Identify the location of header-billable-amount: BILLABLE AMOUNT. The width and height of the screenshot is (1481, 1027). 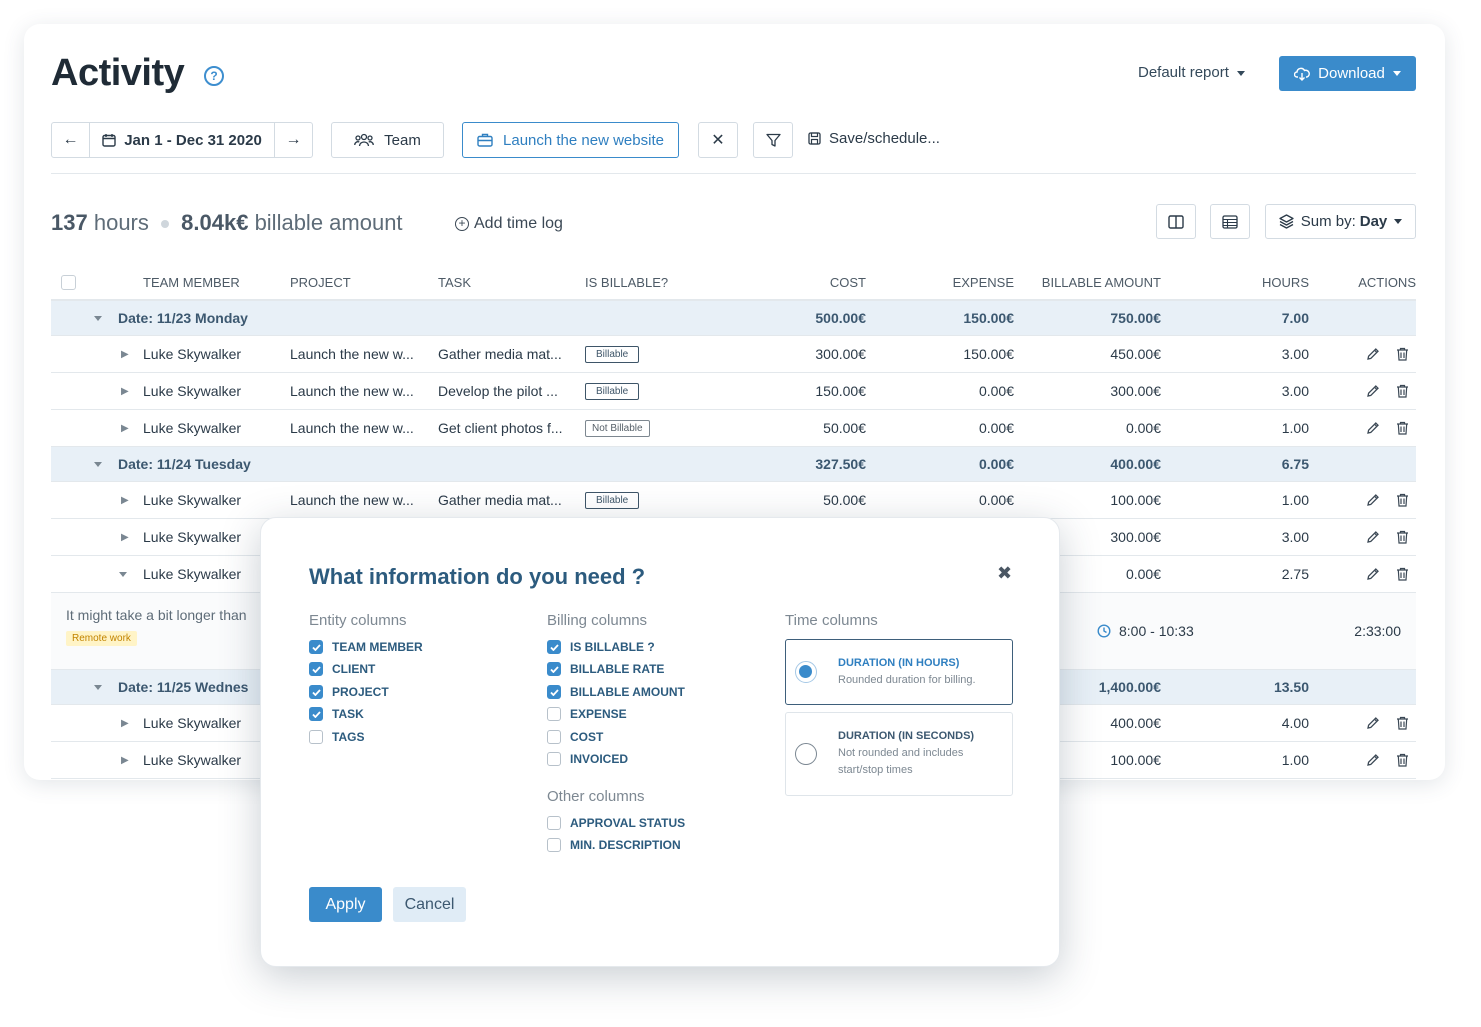
(1081, 282).